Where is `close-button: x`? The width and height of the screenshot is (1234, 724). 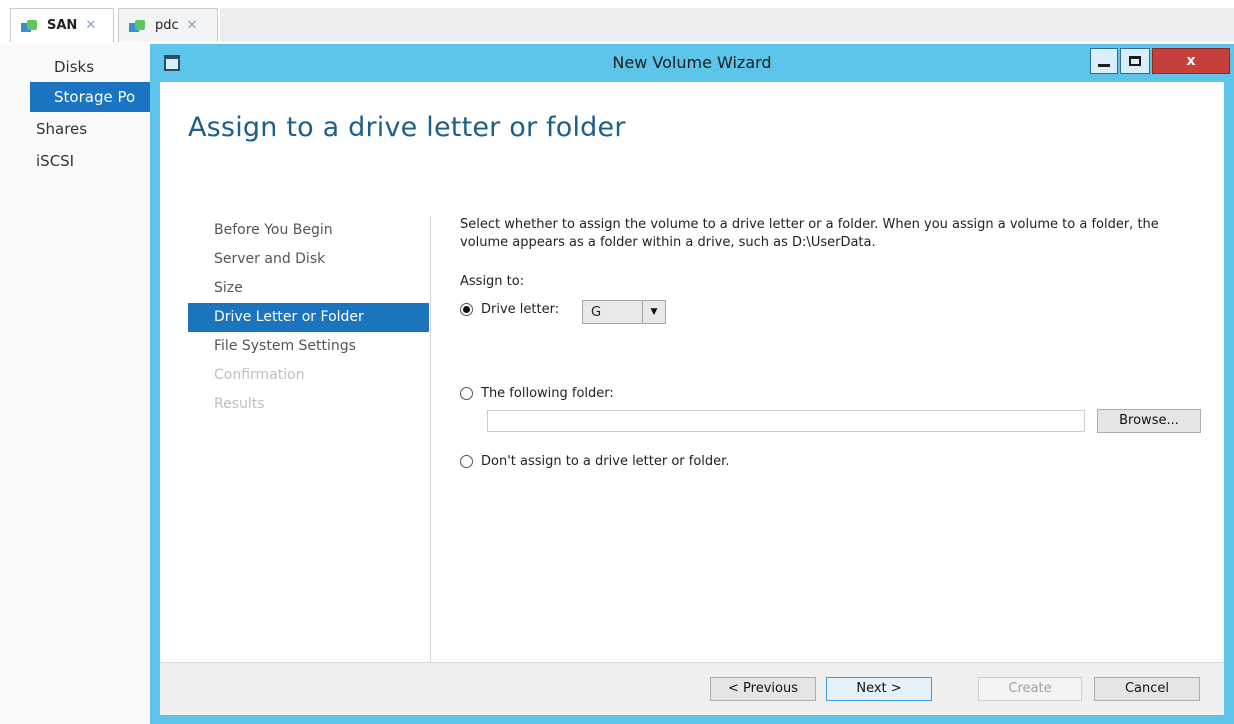 close-button: x is located at coordinates (1191, 61).